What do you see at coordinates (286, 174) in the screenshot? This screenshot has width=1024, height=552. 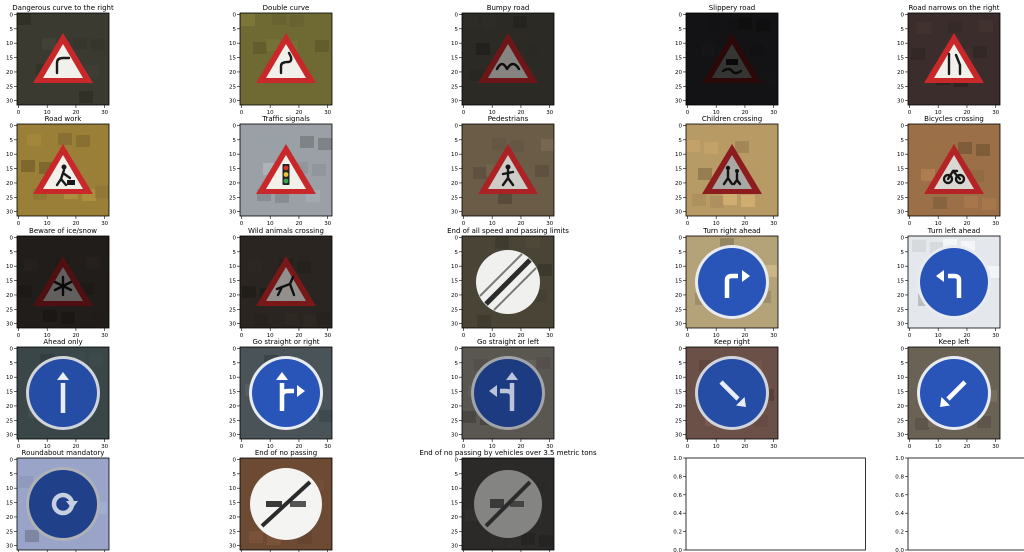 I see `sign-symbol` at bounding box center [286, 174].